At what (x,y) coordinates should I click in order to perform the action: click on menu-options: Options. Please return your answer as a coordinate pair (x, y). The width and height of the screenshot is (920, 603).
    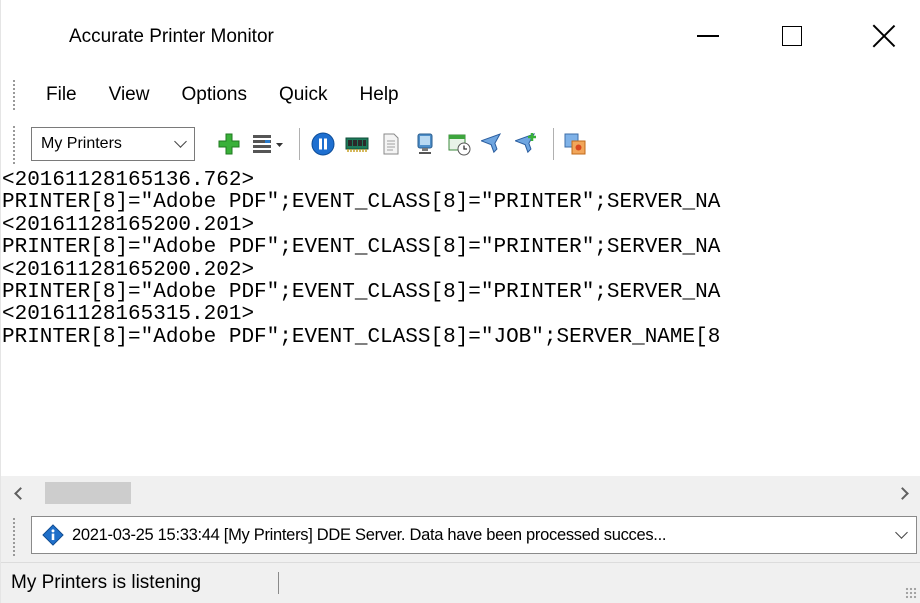
    Looking at the image, I should click on (214, 95).